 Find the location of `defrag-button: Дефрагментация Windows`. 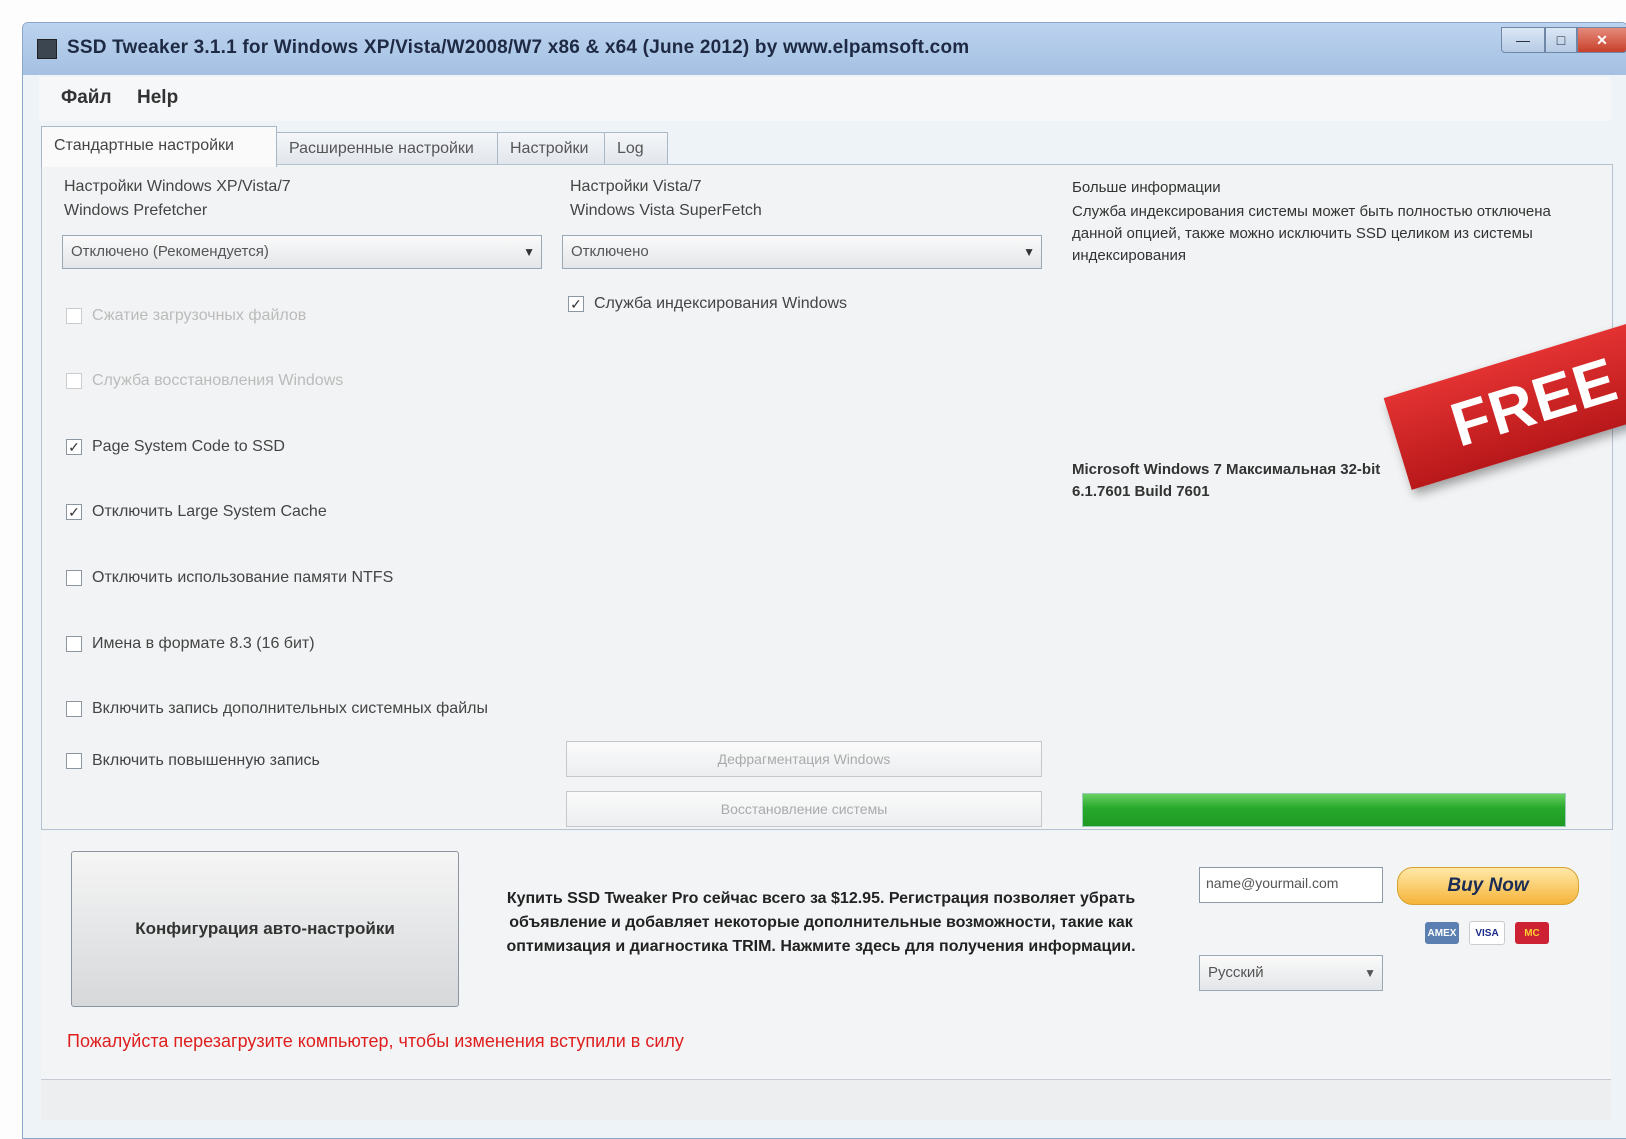

defrag-button: Дефрагментация Windows is located at coordinates (804, 759).